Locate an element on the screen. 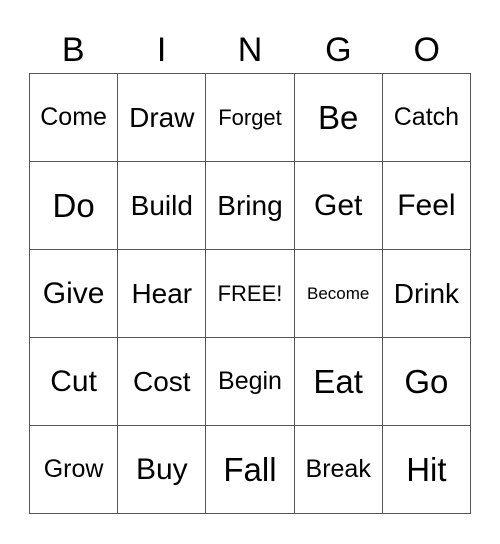 The width and height of the screenshot is (500, 544). bingo-cell: Eat is located at coordinates (338, 382).